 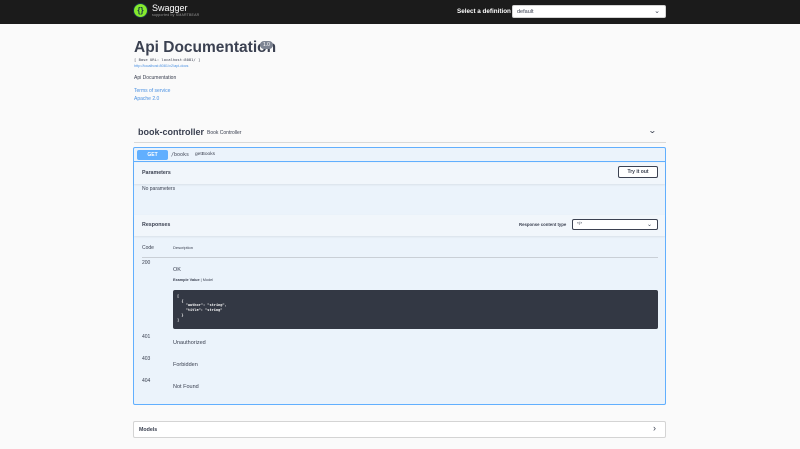 I want to click on version-badge: 1.0, so click(x=266, y=45).